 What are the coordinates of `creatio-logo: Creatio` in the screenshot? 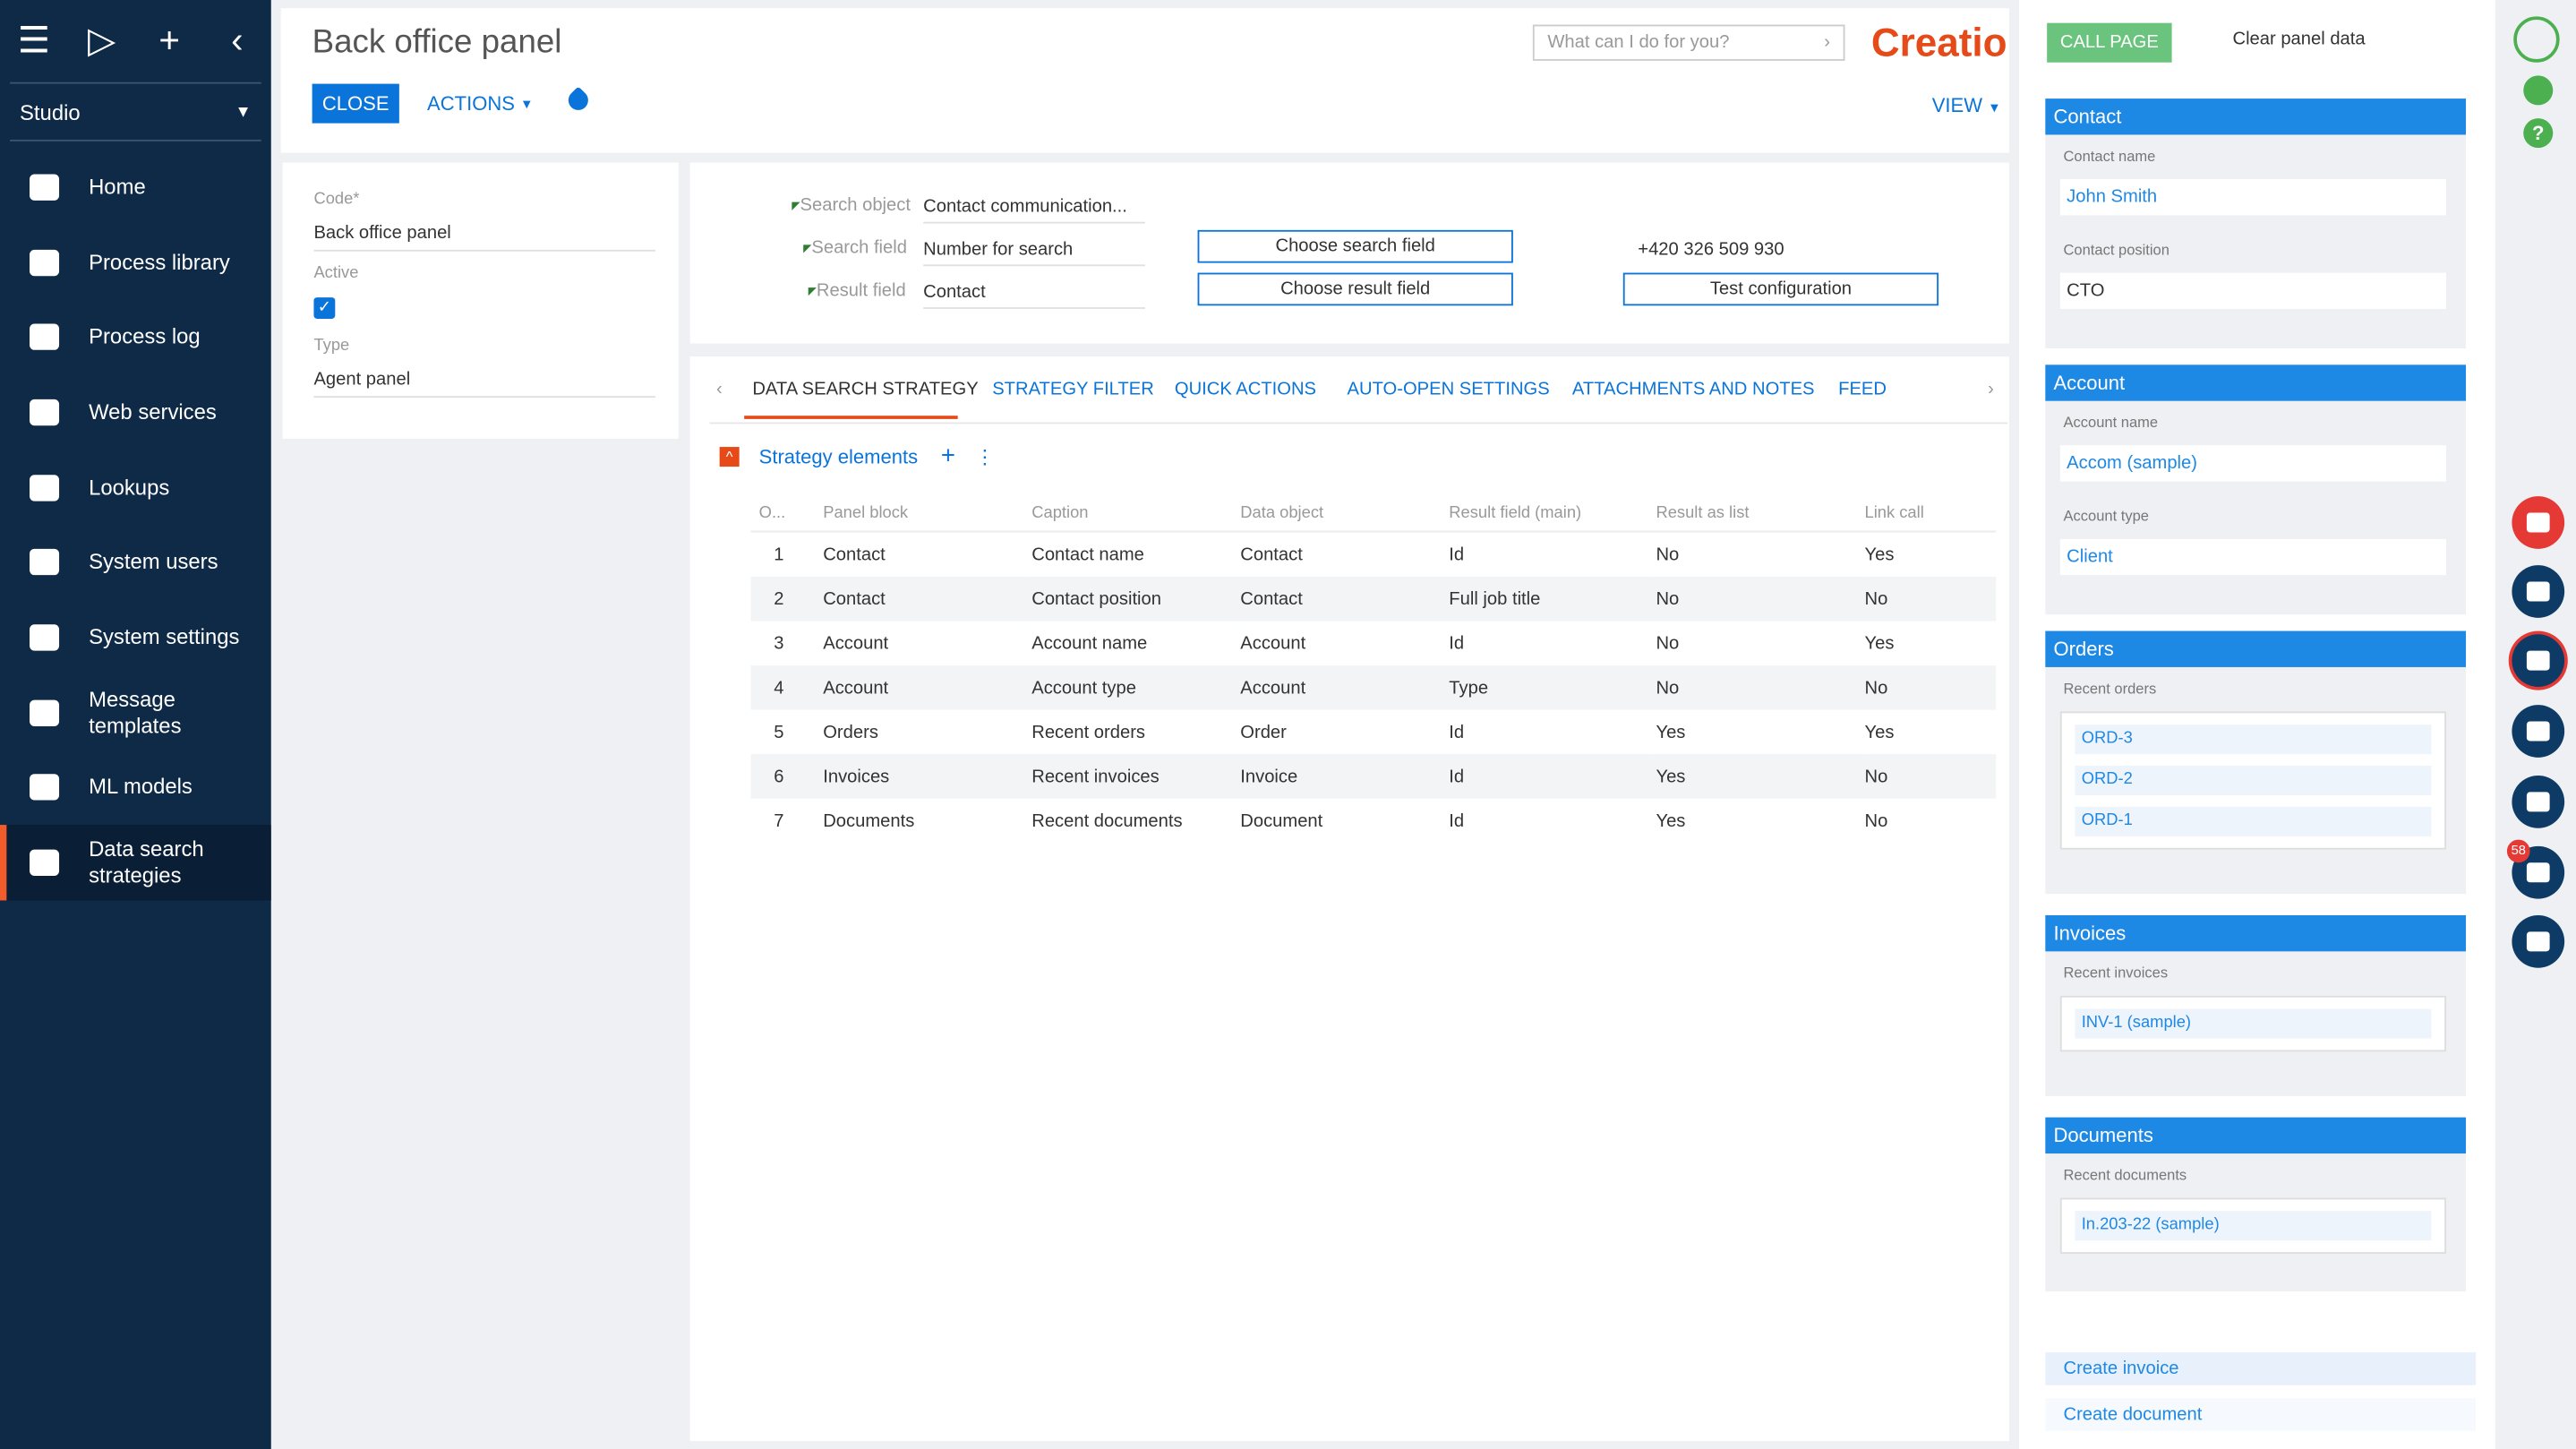 It's located at (1939, 43).